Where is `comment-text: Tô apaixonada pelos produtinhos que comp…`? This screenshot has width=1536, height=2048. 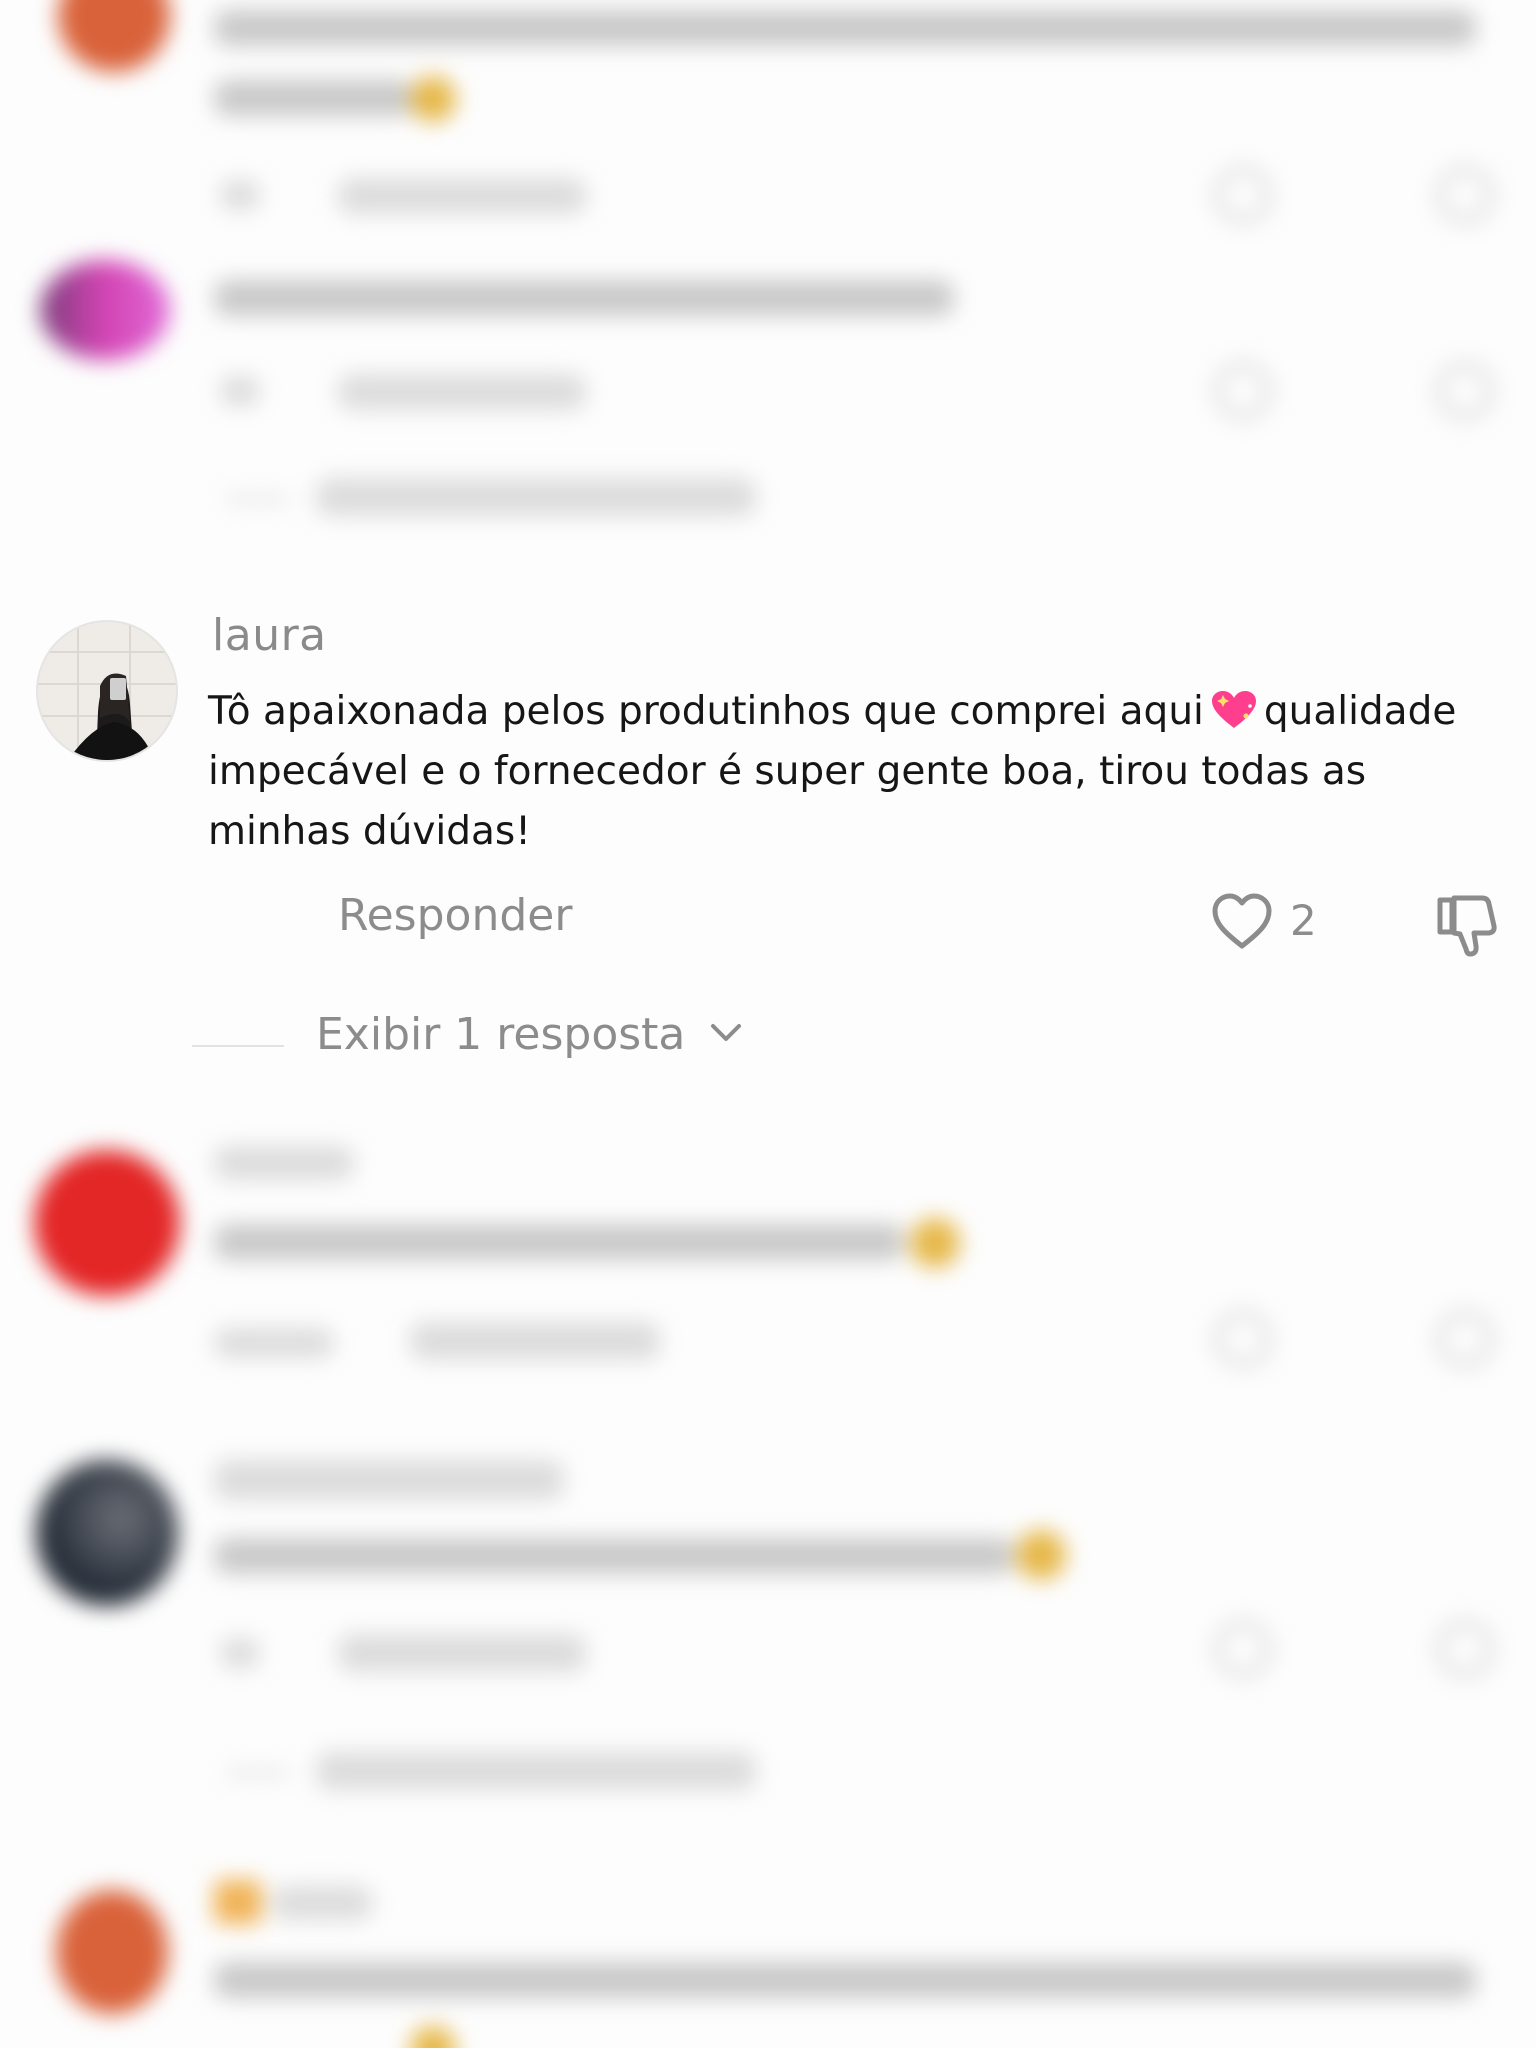 comment-text: Tô apaixonada pelos produtinhos que comp… is located at coordinates (853, 772).